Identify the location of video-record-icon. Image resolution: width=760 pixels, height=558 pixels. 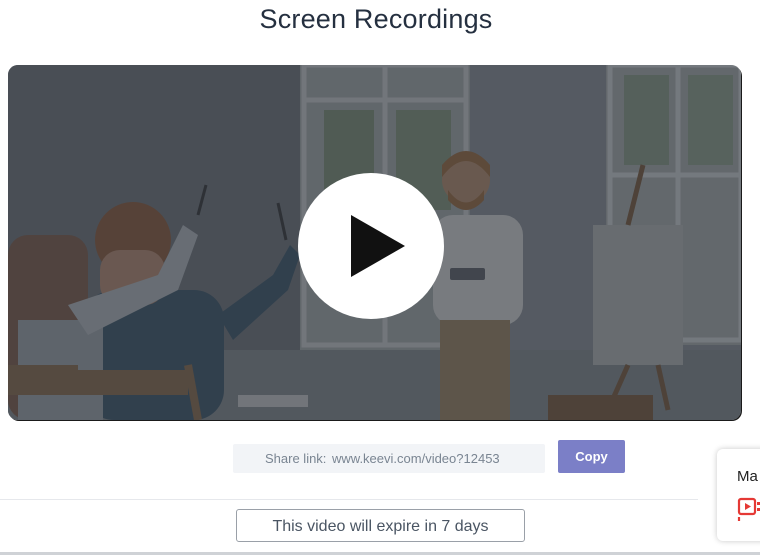
(748, 509).